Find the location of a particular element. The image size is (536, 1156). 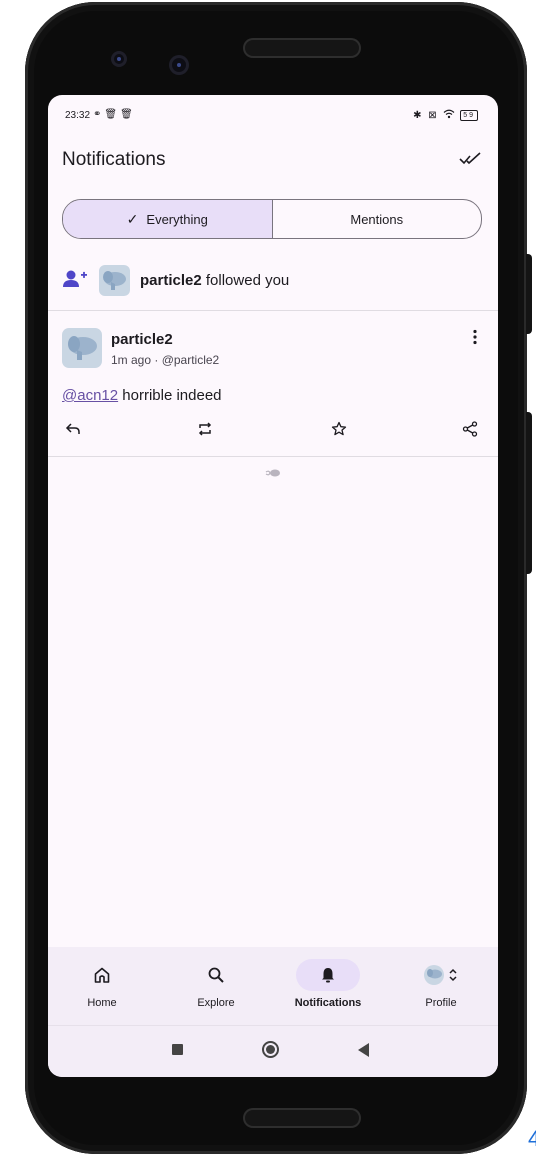

system-navigation-bar is located at coordinates (273, 1051).